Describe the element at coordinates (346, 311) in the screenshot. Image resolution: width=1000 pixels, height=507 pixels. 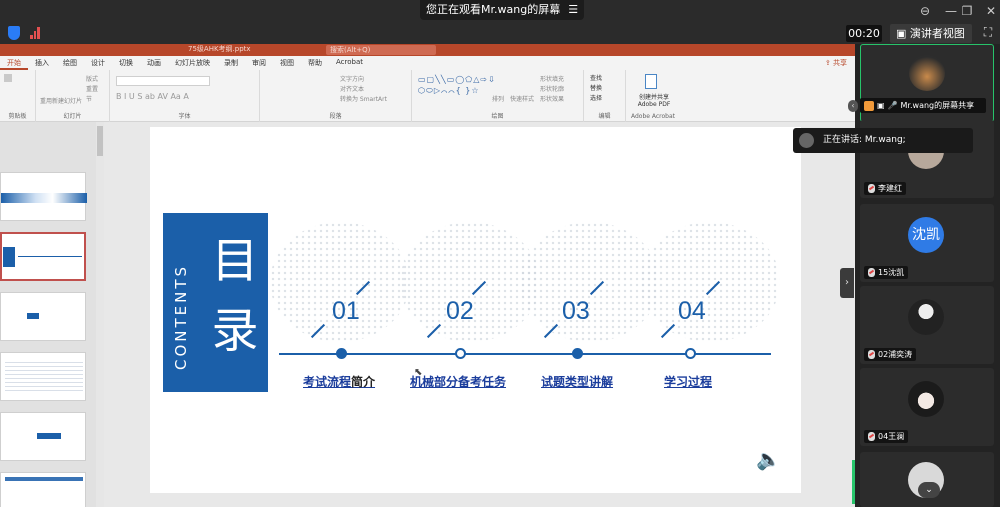
I see `item-number-01: 01` at that location.